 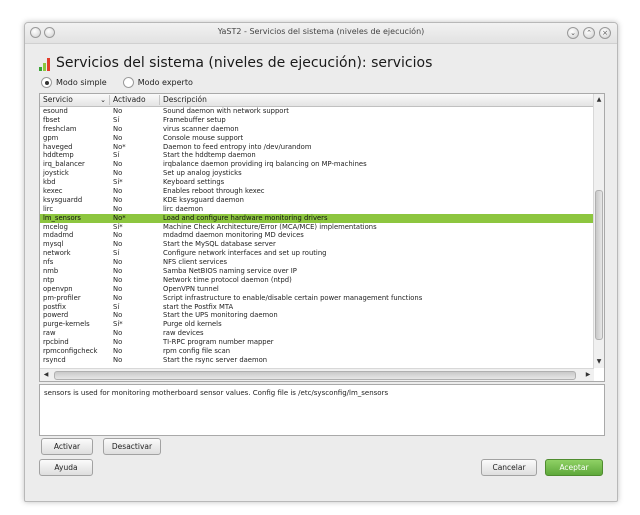 I want to click on cell-service: network, so click(x=57, y=253).